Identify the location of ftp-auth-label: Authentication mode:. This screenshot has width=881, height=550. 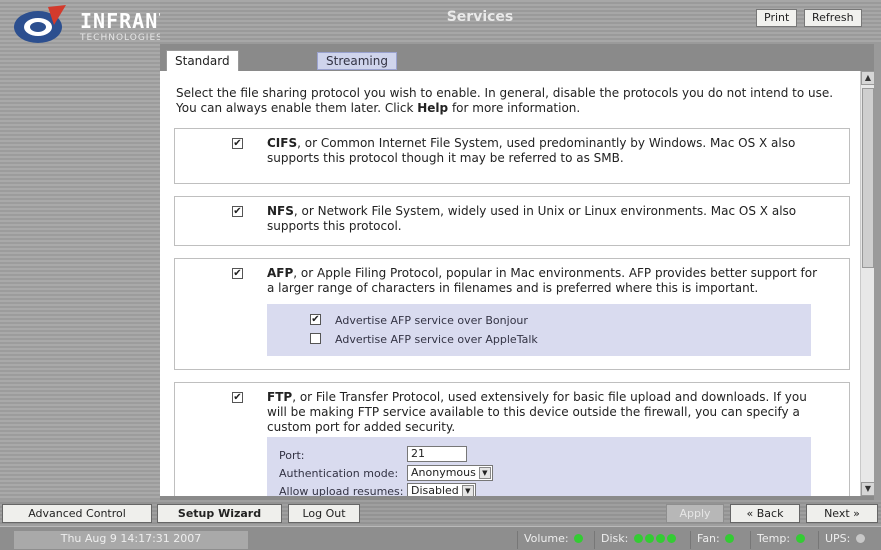
(339, 473).